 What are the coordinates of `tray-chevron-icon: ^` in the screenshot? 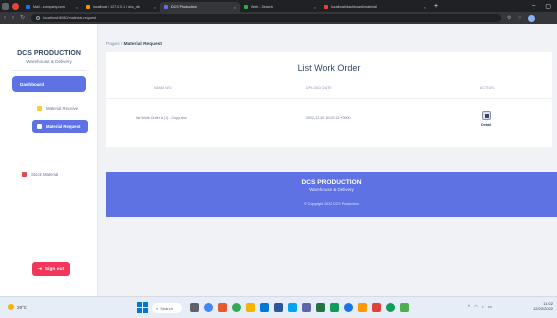 It's located at (469, 306).